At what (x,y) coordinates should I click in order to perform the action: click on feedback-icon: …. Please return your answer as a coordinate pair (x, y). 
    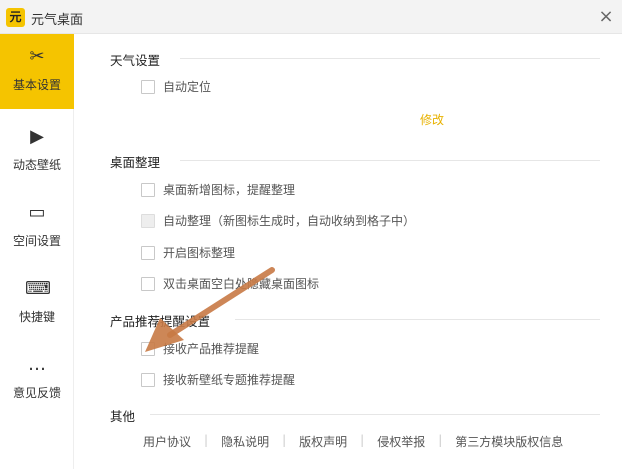
    Looking at the image, I should click on (37, 364).